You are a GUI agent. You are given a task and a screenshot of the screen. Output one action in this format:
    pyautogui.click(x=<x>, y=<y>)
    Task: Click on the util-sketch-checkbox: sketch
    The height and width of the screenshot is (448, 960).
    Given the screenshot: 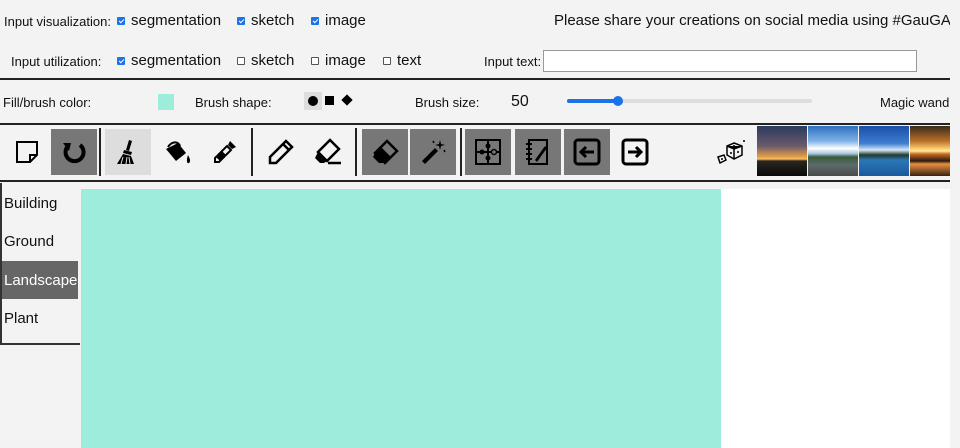 What is the action you would take?
    pyautogui.click(x=265, y=60)
    